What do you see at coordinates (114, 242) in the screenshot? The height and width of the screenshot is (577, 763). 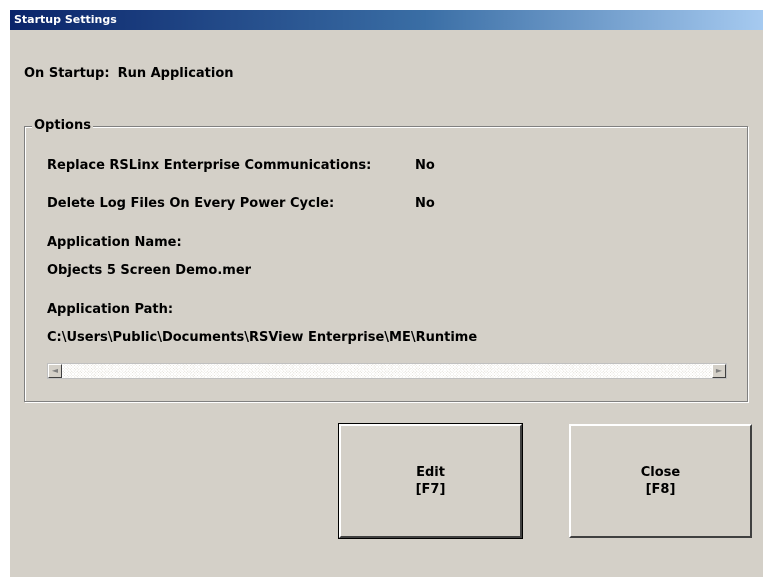 I see `app-name-label: Application Name:` at bounding box center [114, 242].